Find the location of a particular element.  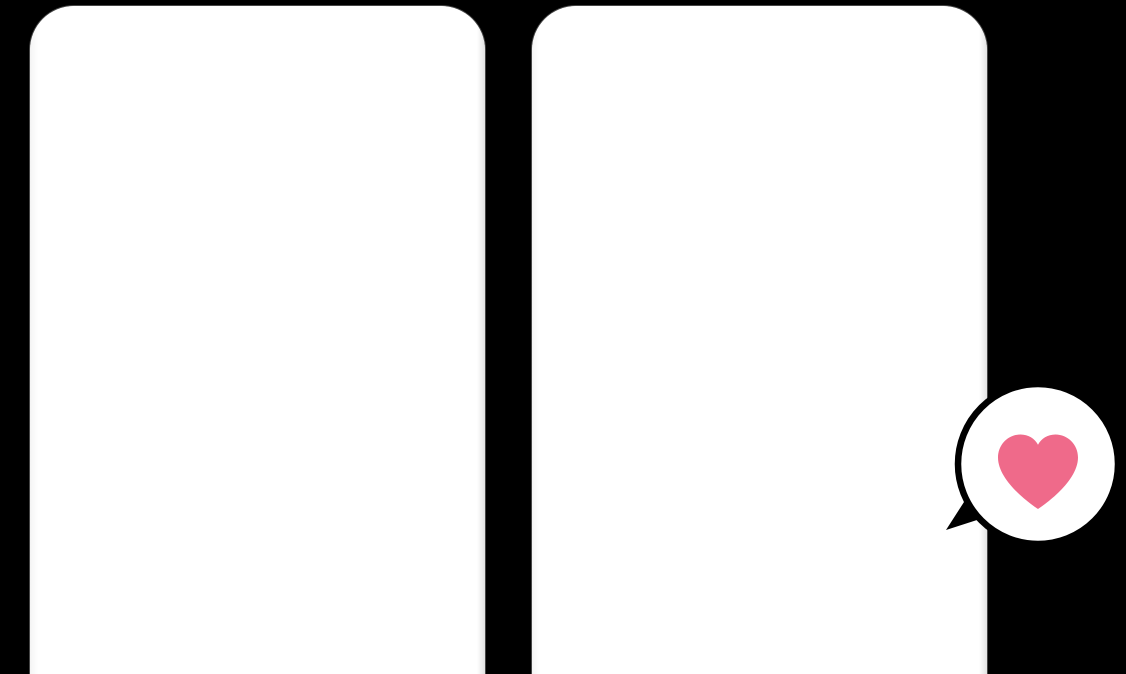

page-subtitle: クーポン is located at coordinates (257, 122).